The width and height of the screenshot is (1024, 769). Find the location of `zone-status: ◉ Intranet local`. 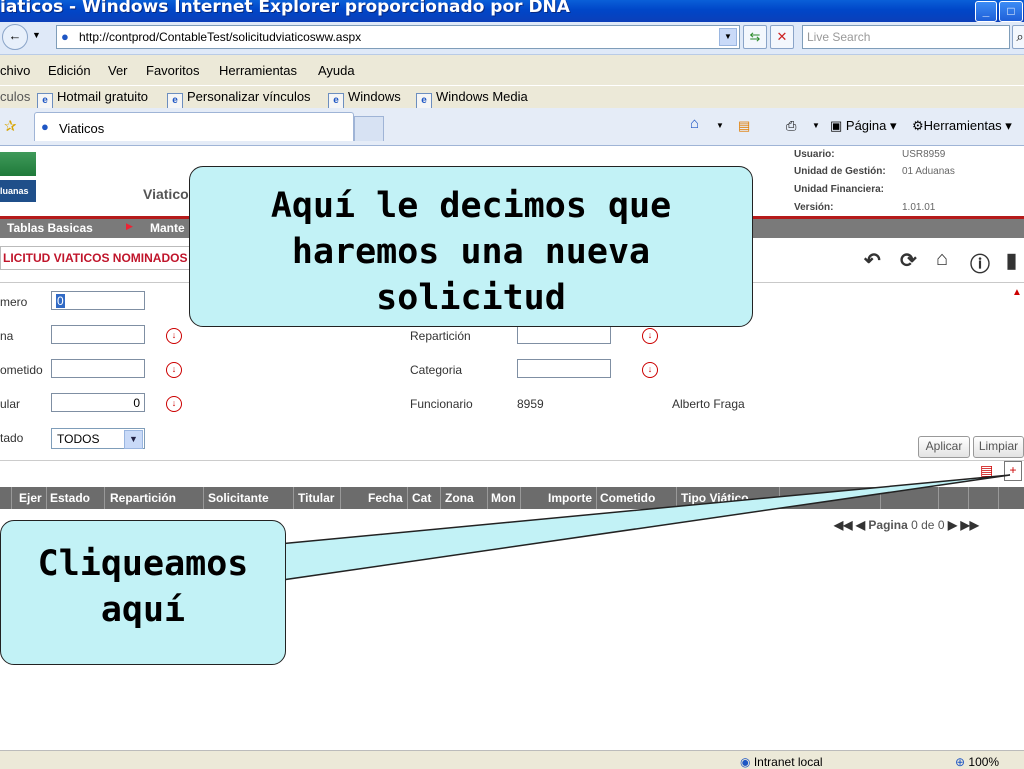

zone-status: ◉ Intranet local is located at coordinates (781, 762).